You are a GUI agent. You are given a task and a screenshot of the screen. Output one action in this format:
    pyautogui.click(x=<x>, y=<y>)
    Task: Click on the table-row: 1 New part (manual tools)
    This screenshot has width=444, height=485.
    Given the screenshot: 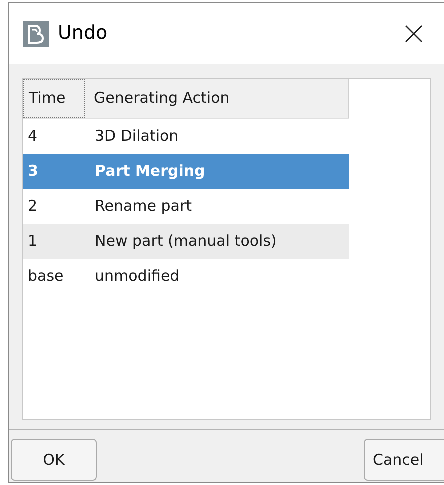 What is the action you would take?
    pyautogui.click(x=186, y=241)
    